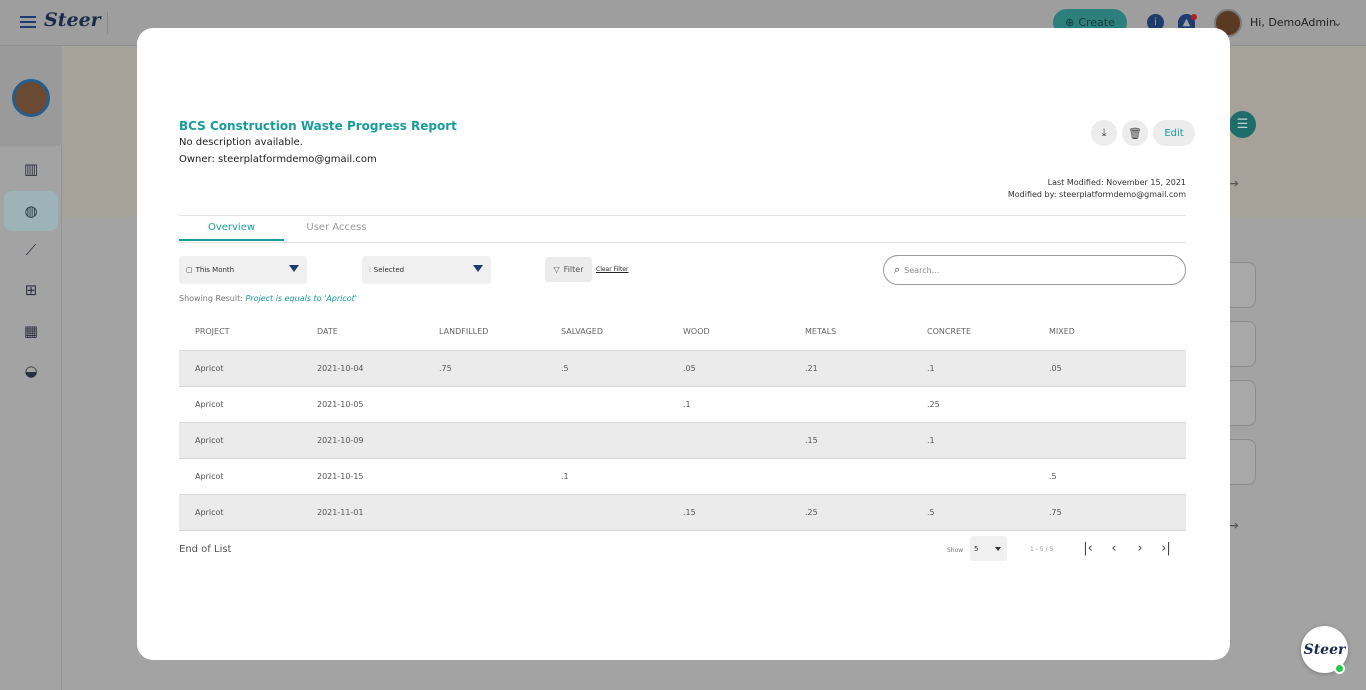  What do you see at coordinates (340, 404) in the screenshot?
I see `table-cell: 2021-10-05` at bounding box center [340, 404].